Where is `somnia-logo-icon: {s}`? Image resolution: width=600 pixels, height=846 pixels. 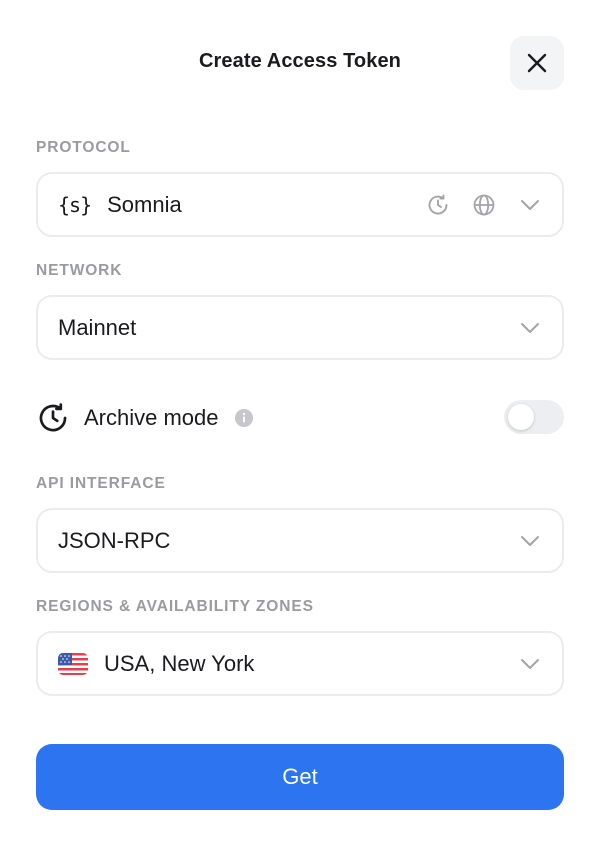 somnia-logo-icon: {s} is located at coordinates (75, 204).